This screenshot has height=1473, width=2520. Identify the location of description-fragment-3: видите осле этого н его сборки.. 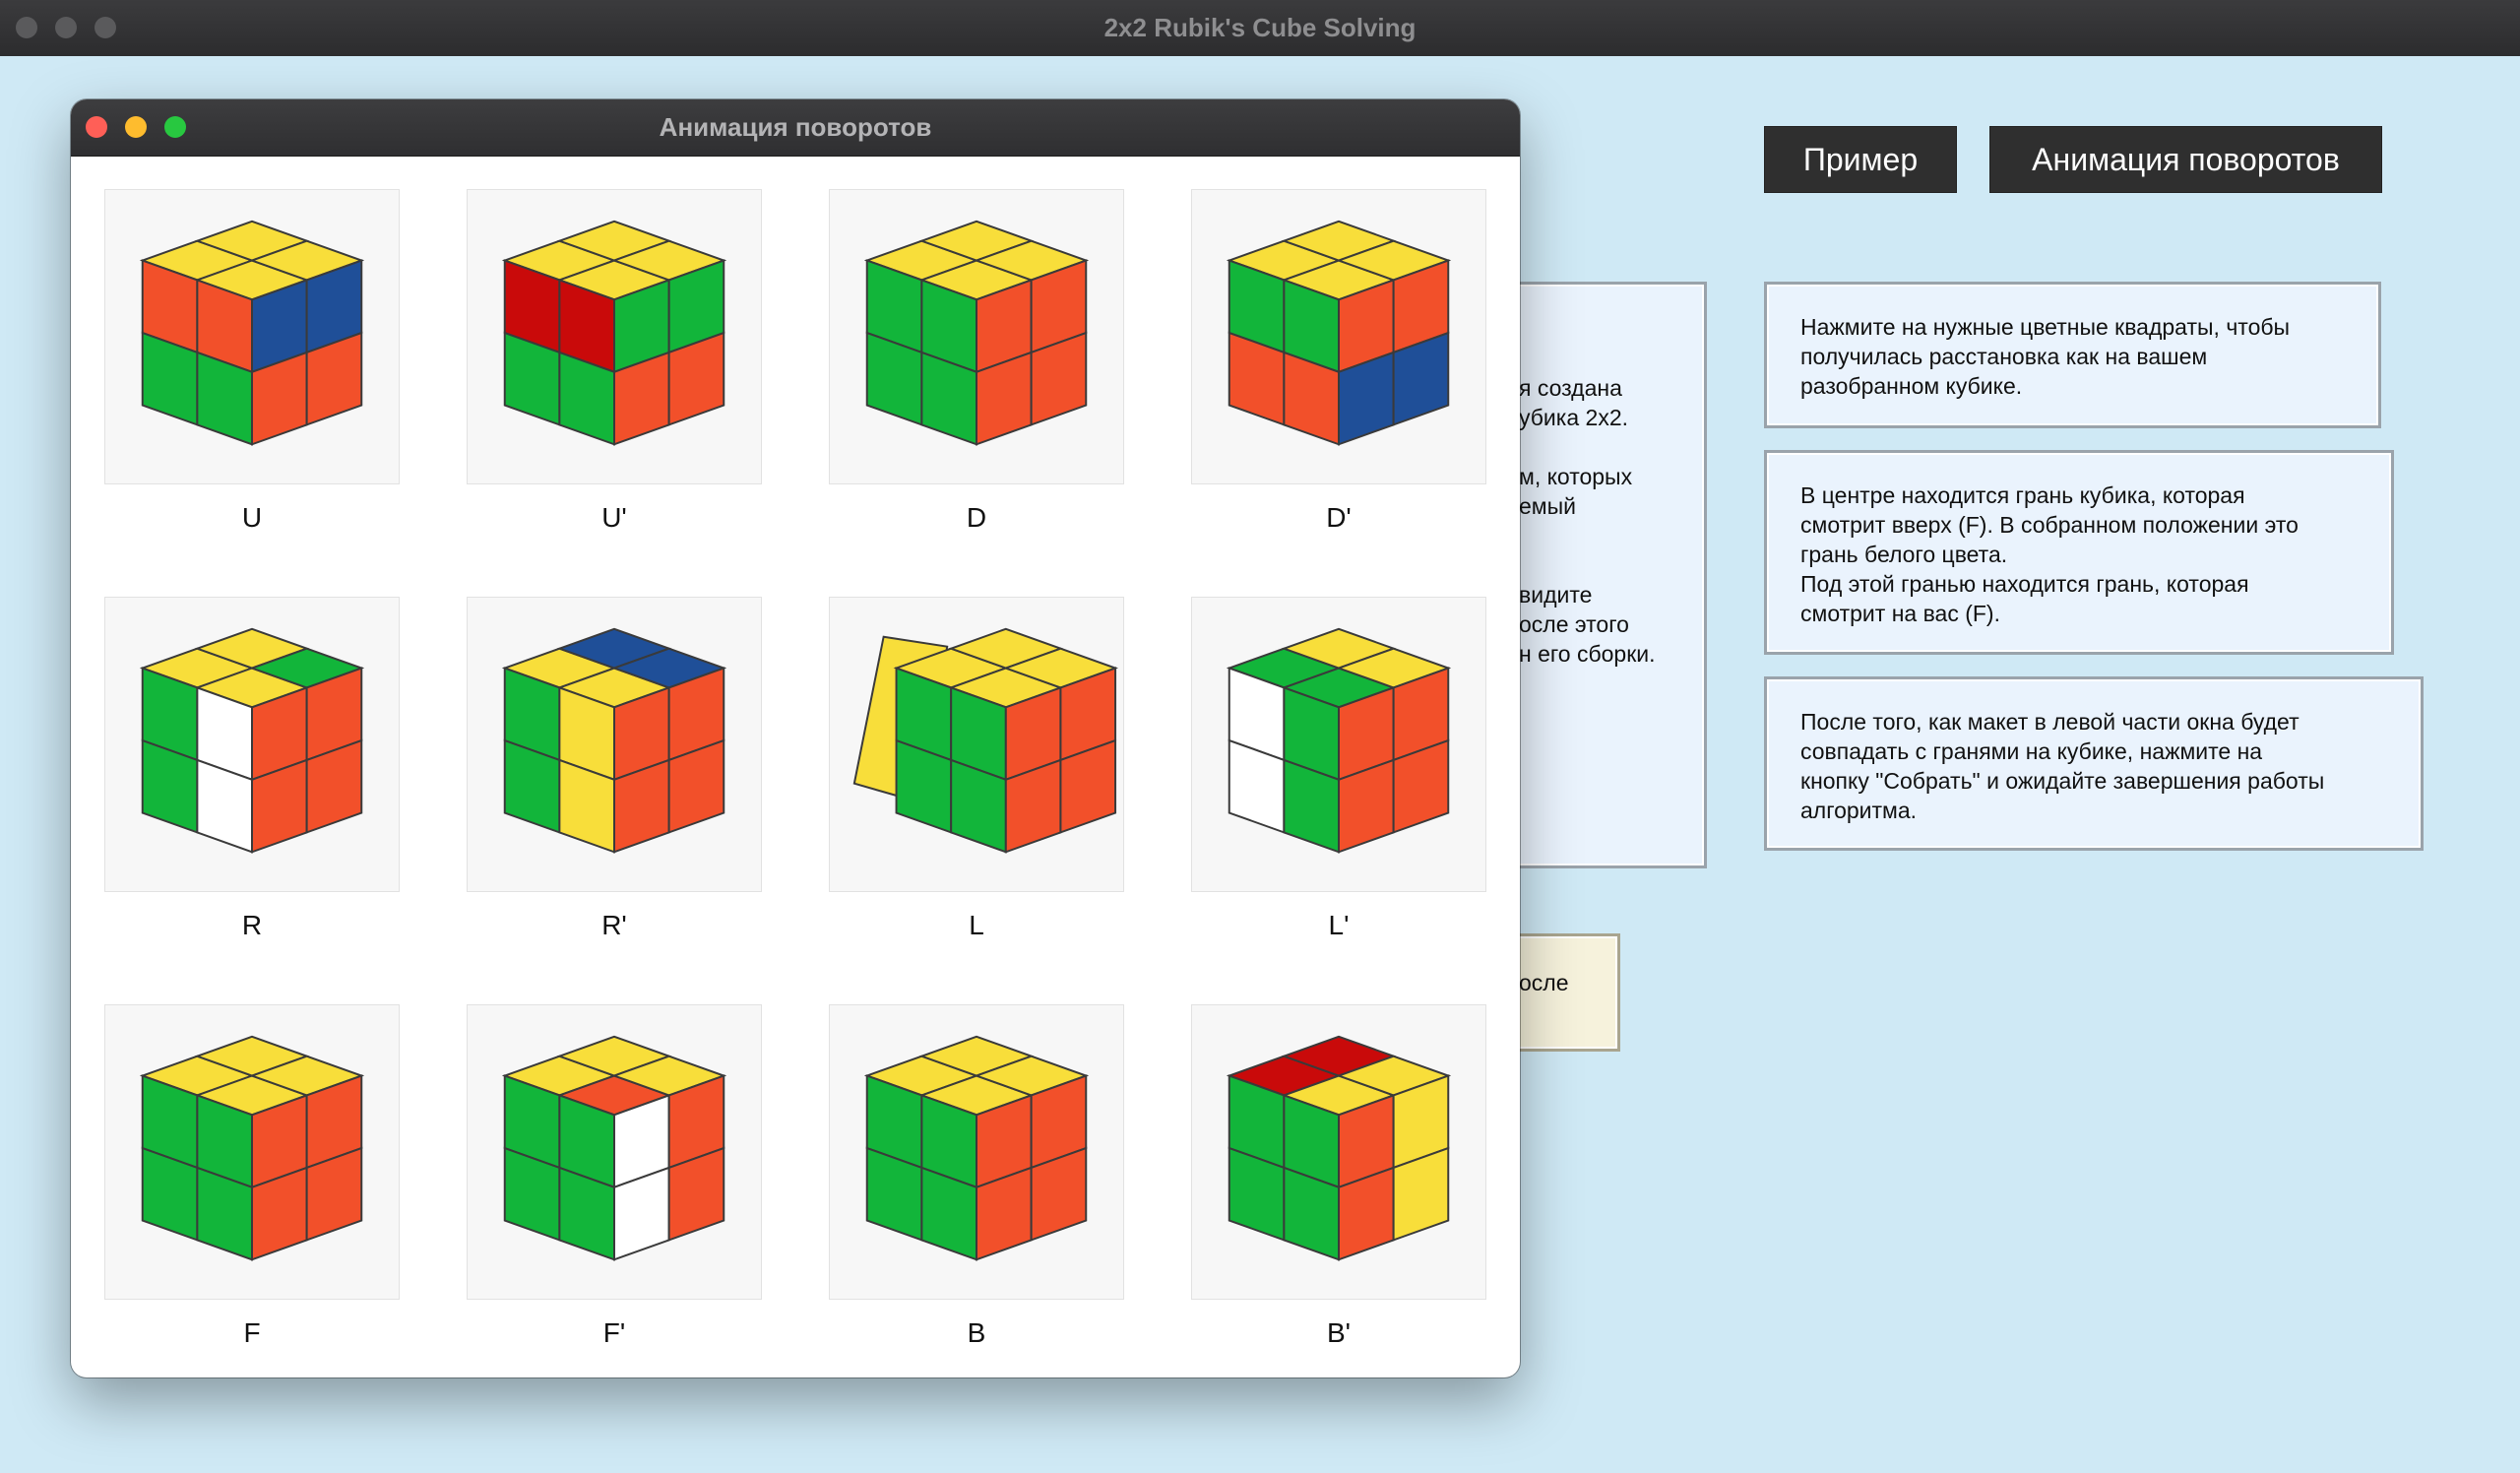
(1587, 624).